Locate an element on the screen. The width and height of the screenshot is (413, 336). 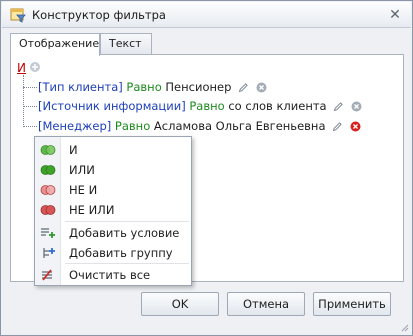
menu-item-clear-all: Очистить все is located at coordinates (113, 275).